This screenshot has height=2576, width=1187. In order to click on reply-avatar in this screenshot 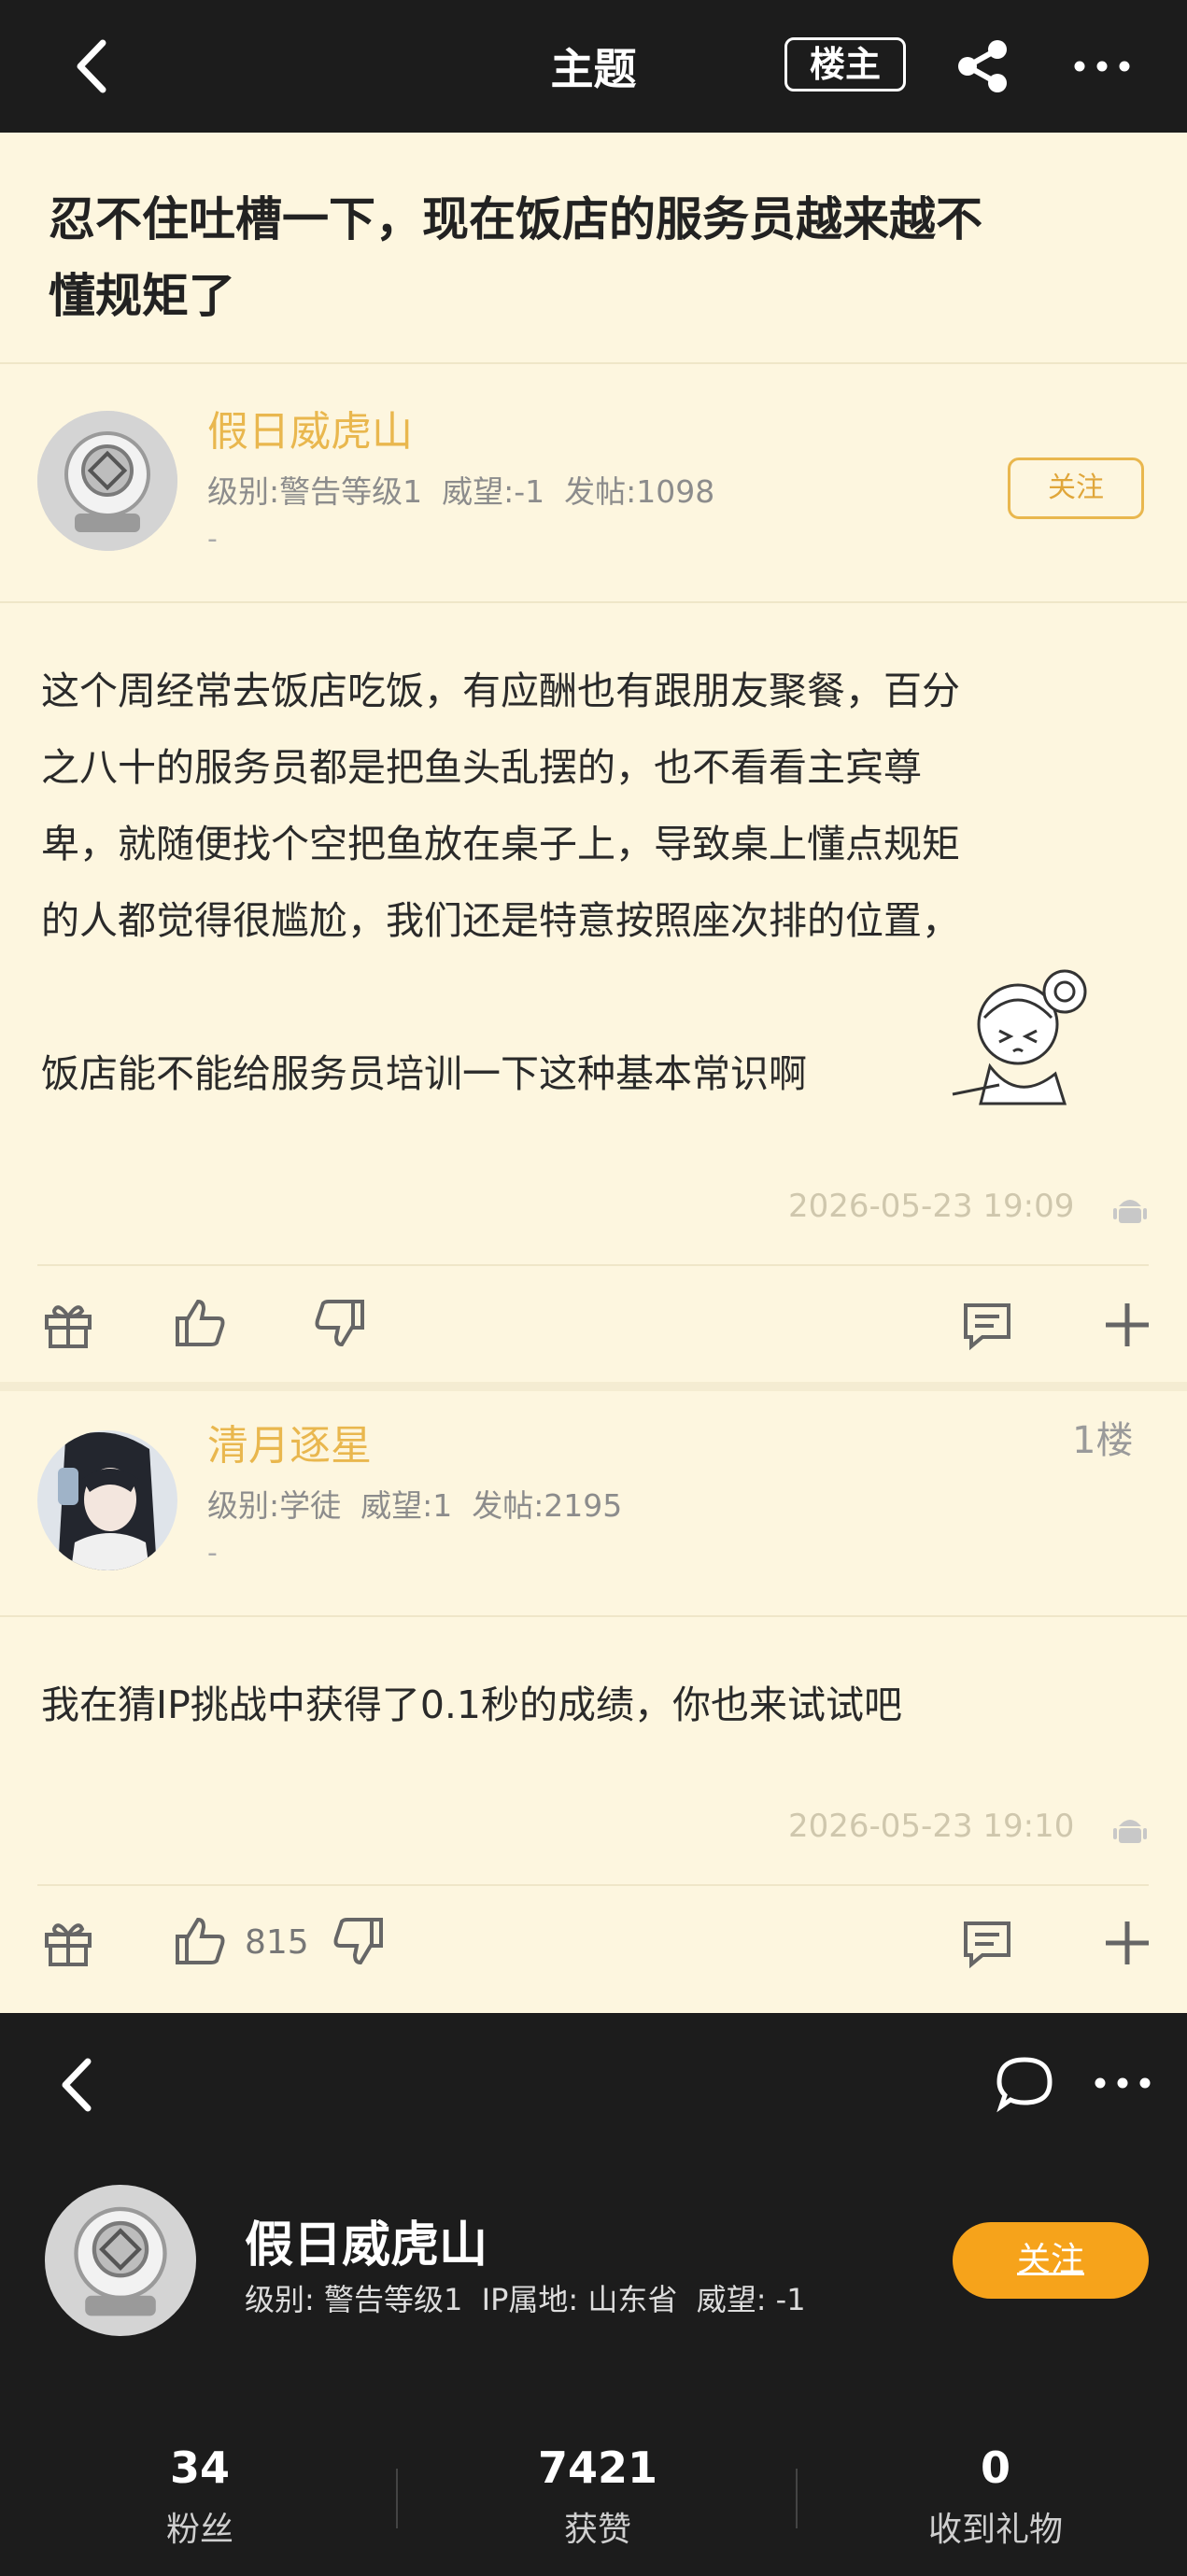, I will do `click(107, 1500)`.